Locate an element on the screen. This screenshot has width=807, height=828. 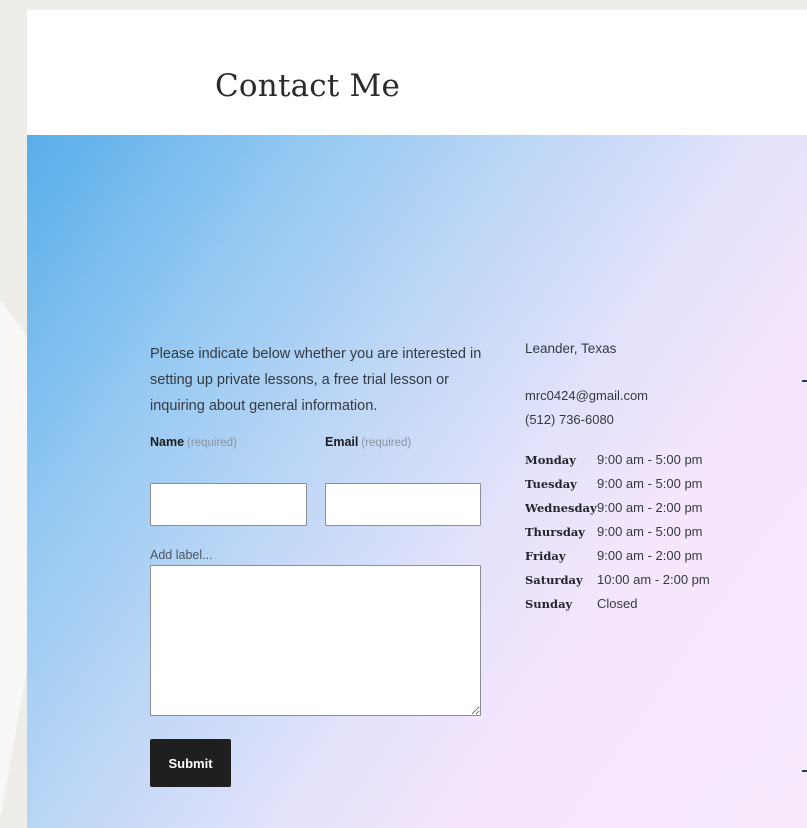
hours-row-friday: Friday 9:00 am - 2:00 pm is located at coordinates (640, 560).